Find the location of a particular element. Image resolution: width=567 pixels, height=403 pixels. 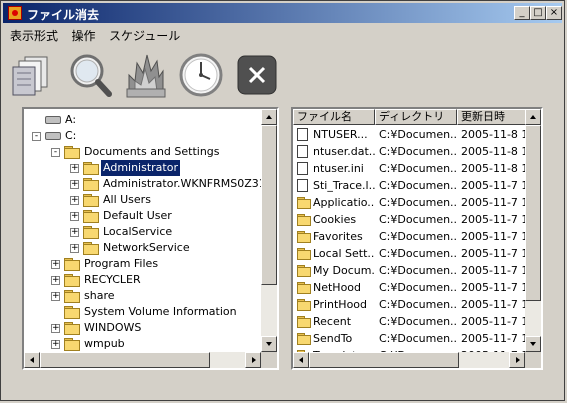

list-scroll-left-button is located at coordinates (301, 360).